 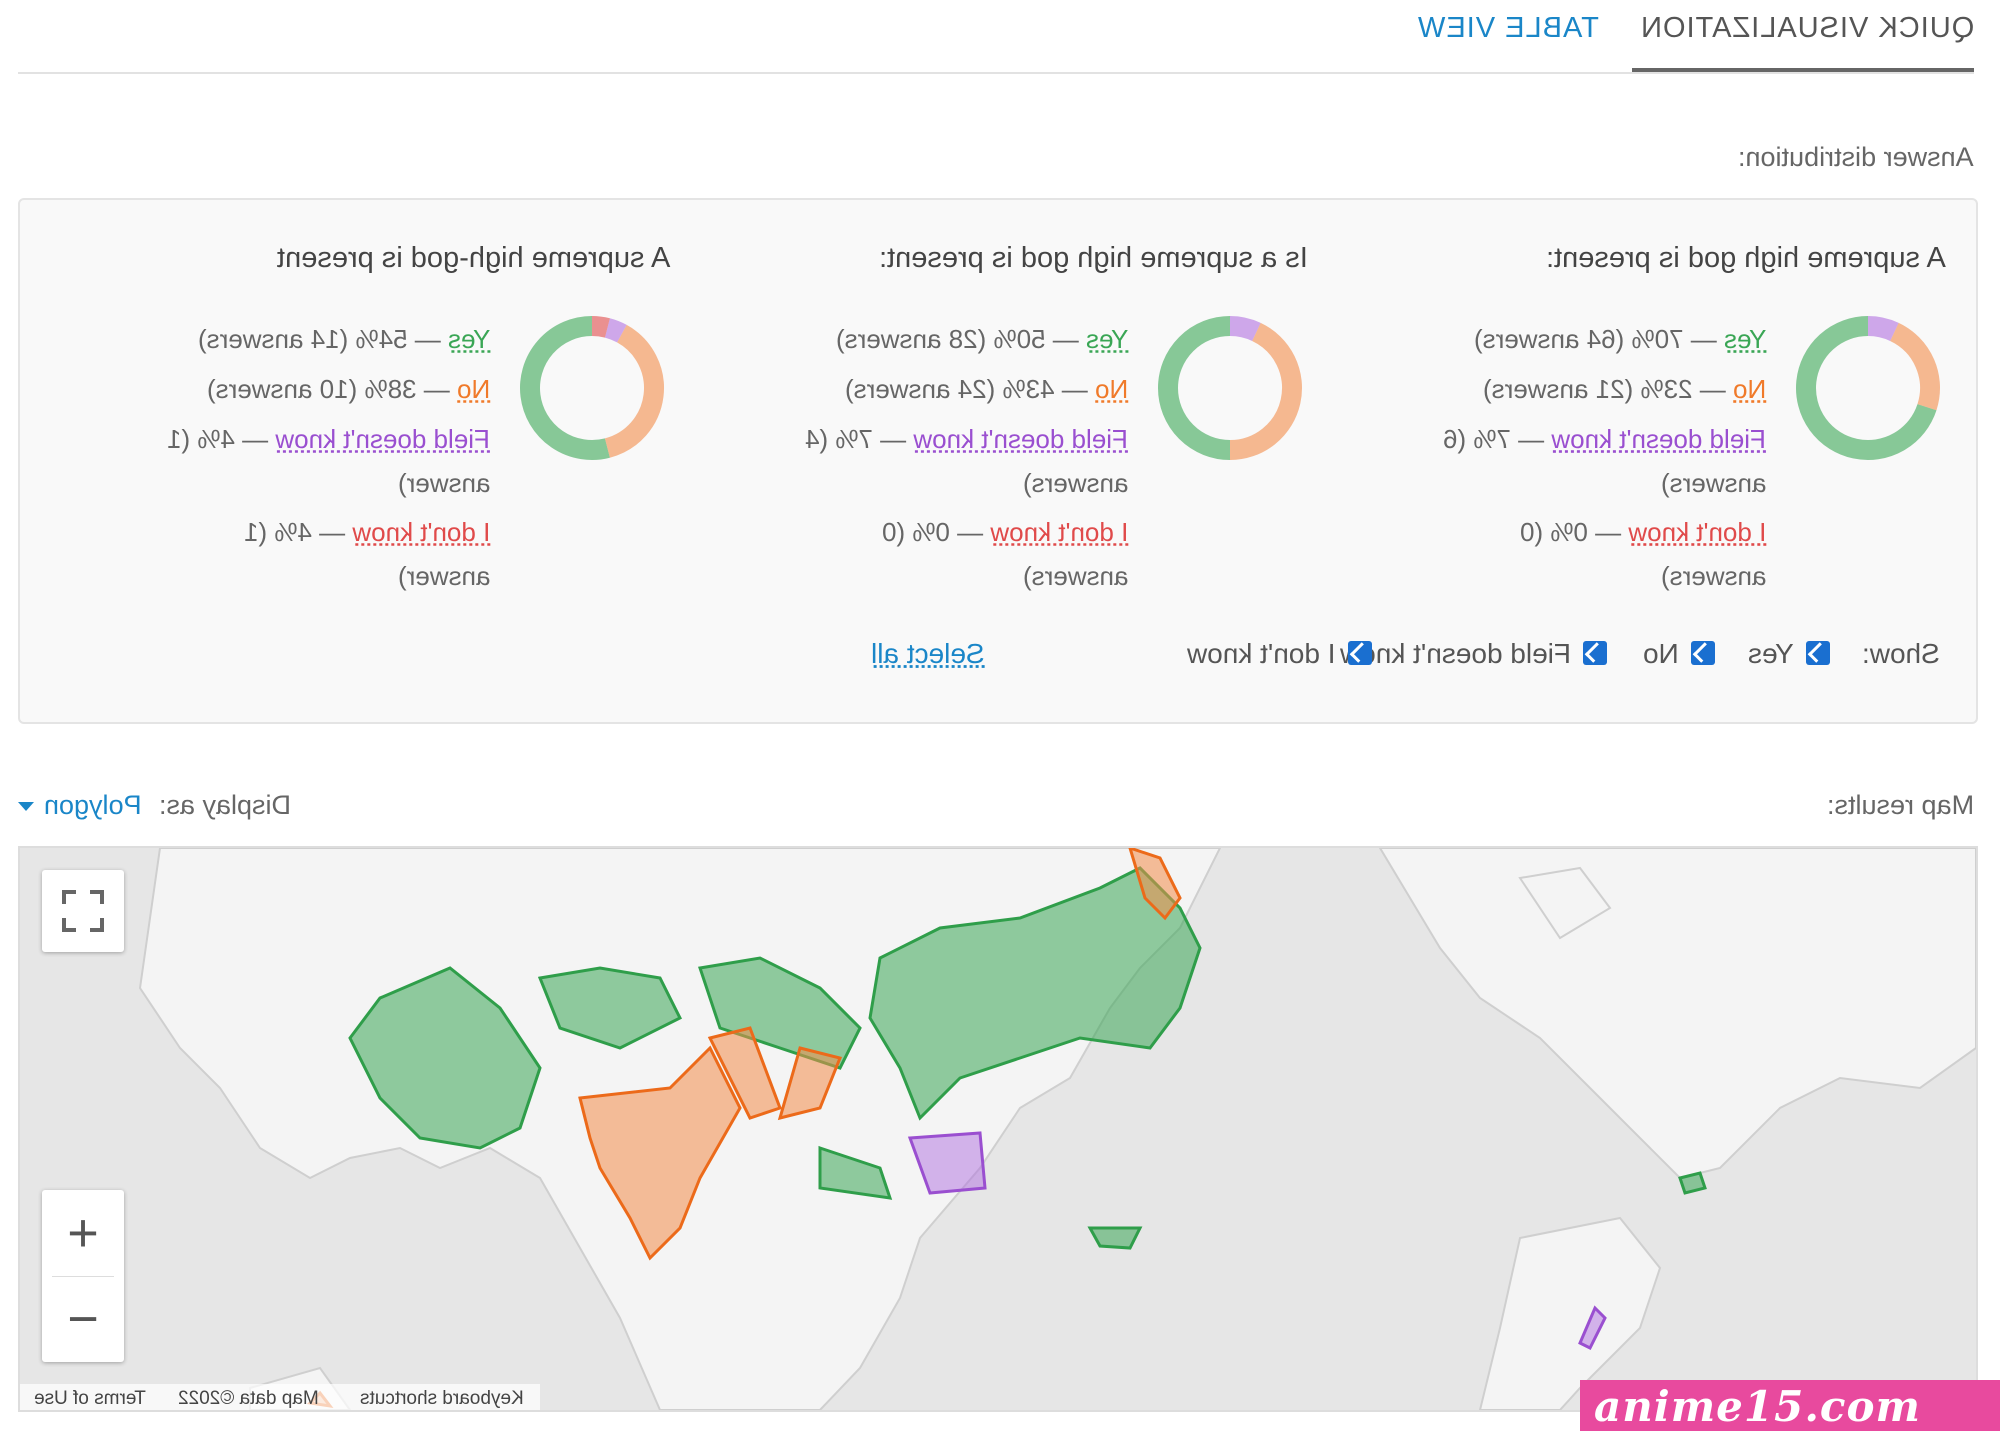 I want to click on caret-down-icon, so click(x=26, y=807).